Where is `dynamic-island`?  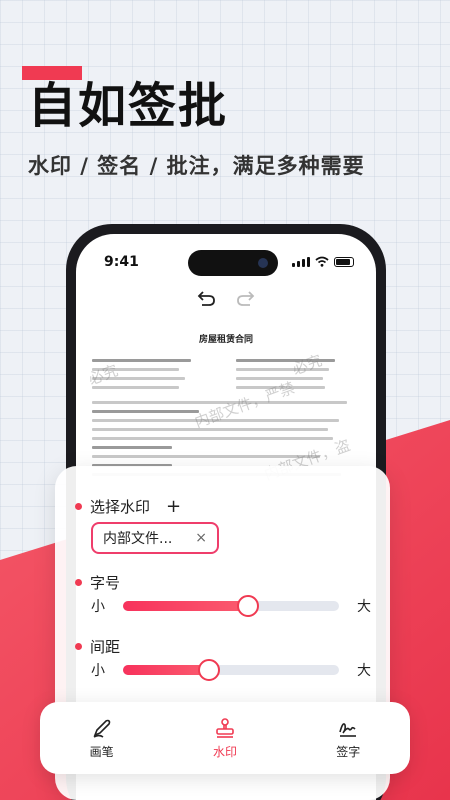
dynamic-island is located at coordinates (233, 263).